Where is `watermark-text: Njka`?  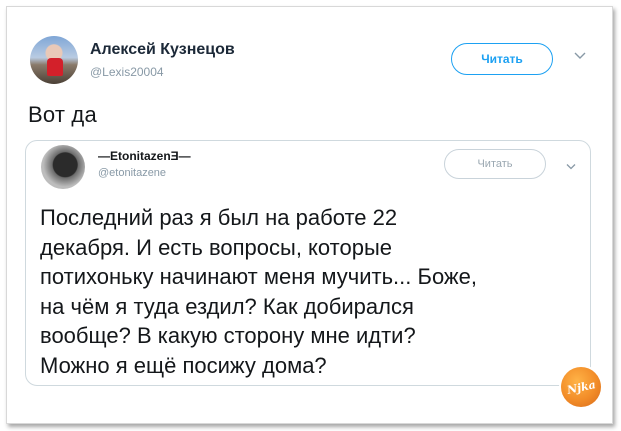 watermark-text: Njka is located at coordinates (581, 387).